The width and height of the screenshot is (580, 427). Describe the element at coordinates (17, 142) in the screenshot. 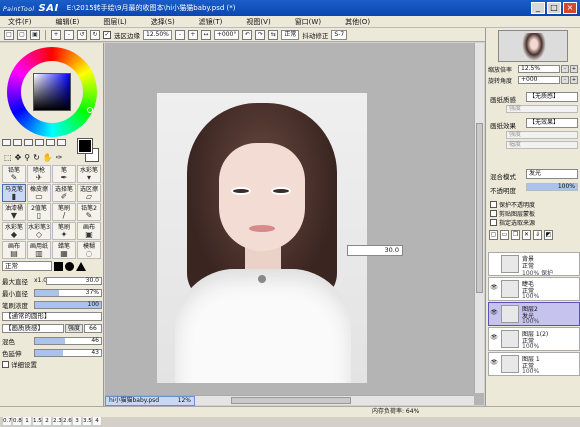

I see `rgb-slider-icon` at that location.